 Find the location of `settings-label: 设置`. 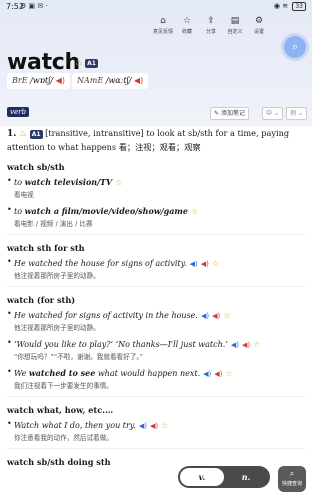

settings-label: 设置 is located at coordinates (258, 32).